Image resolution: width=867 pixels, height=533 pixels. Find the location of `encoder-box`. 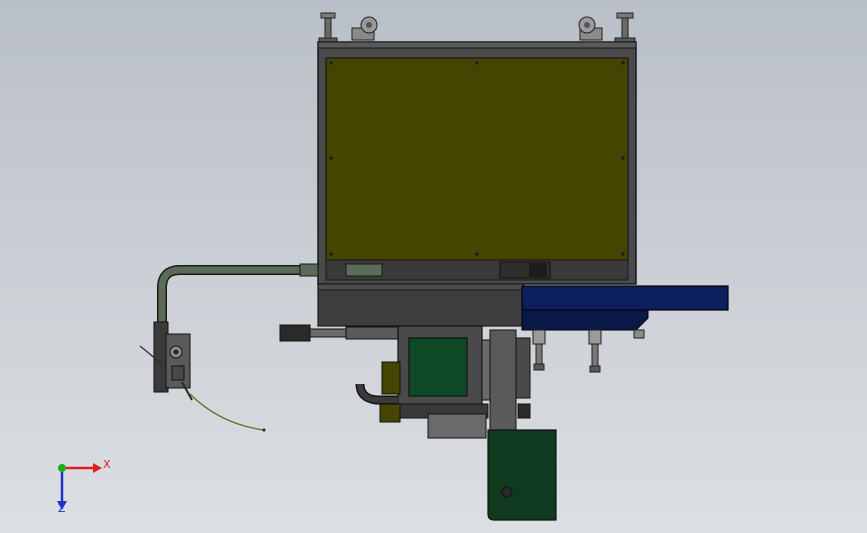

encoder-box is located at coordinates (457, 426).